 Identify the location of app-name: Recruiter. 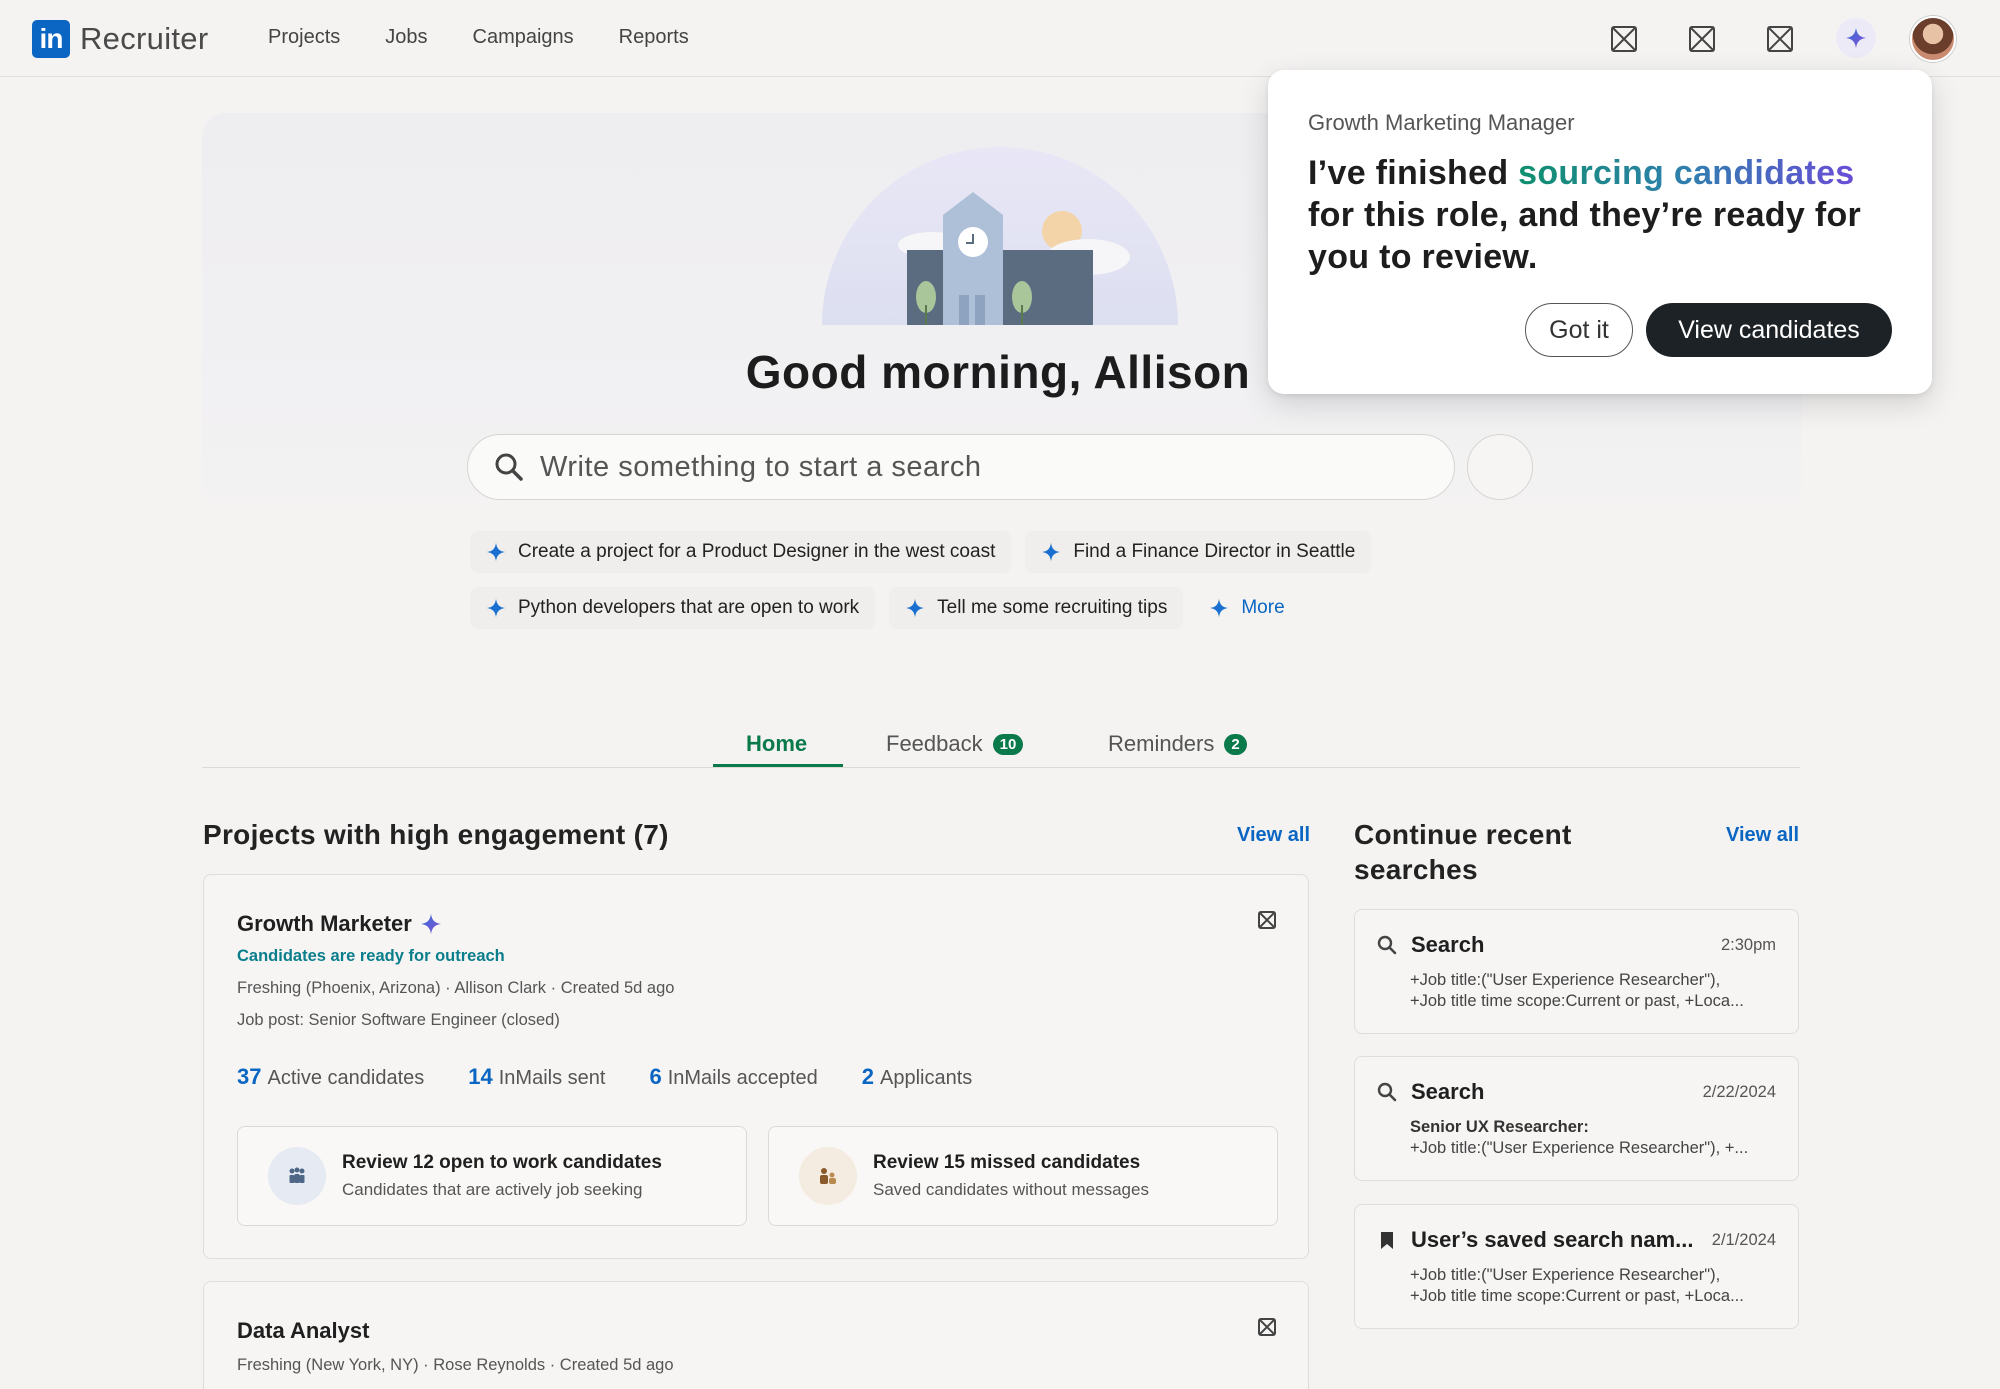
(144, 38).